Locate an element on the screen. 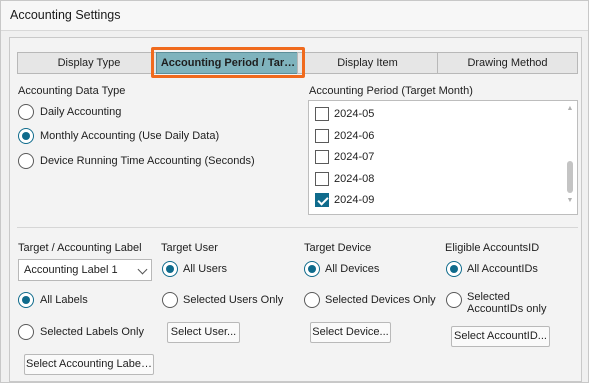 Image resolution: width=589 pixels, height=383 pixels. target-device-heading: Target Device is located at coordinates (338, 248).